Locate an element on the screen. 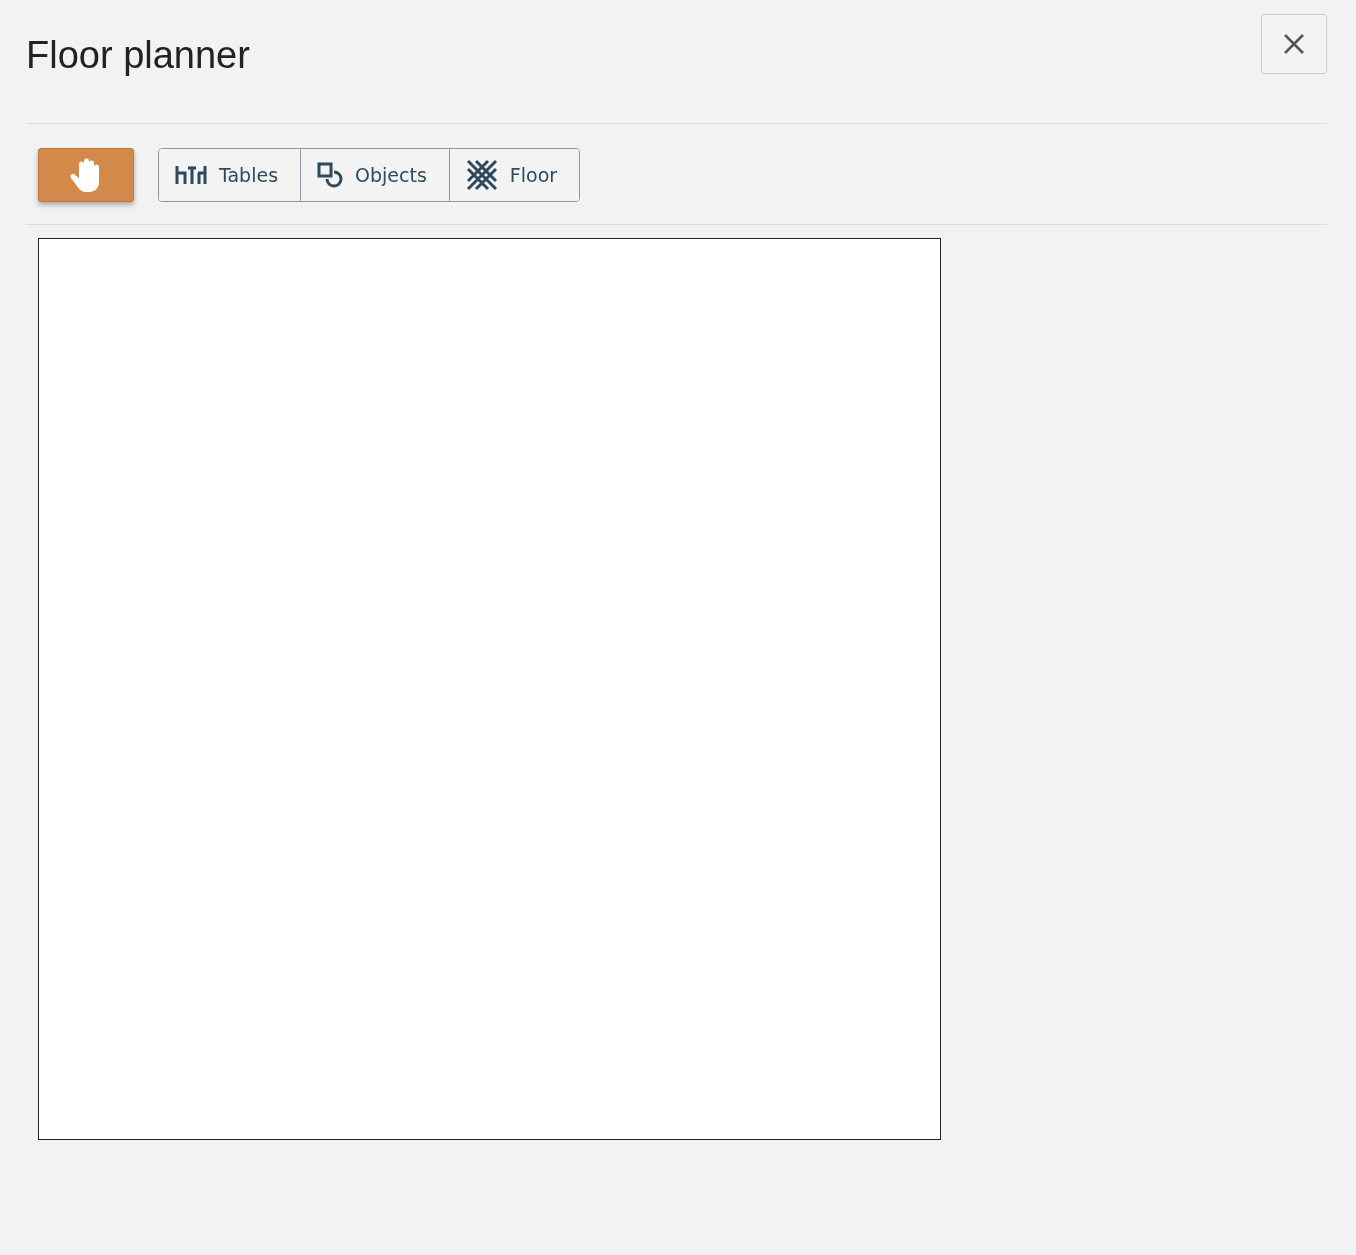  close-icon is located at coordinates (1294, 44).